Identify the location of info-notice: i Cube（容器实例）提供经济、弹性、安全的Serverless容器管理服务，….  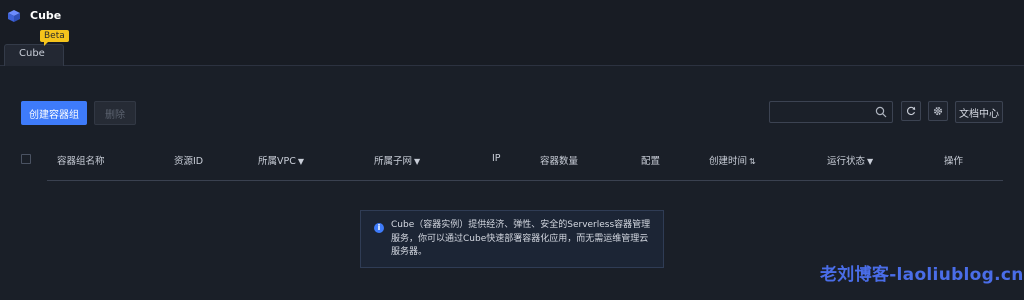
(512, 239).